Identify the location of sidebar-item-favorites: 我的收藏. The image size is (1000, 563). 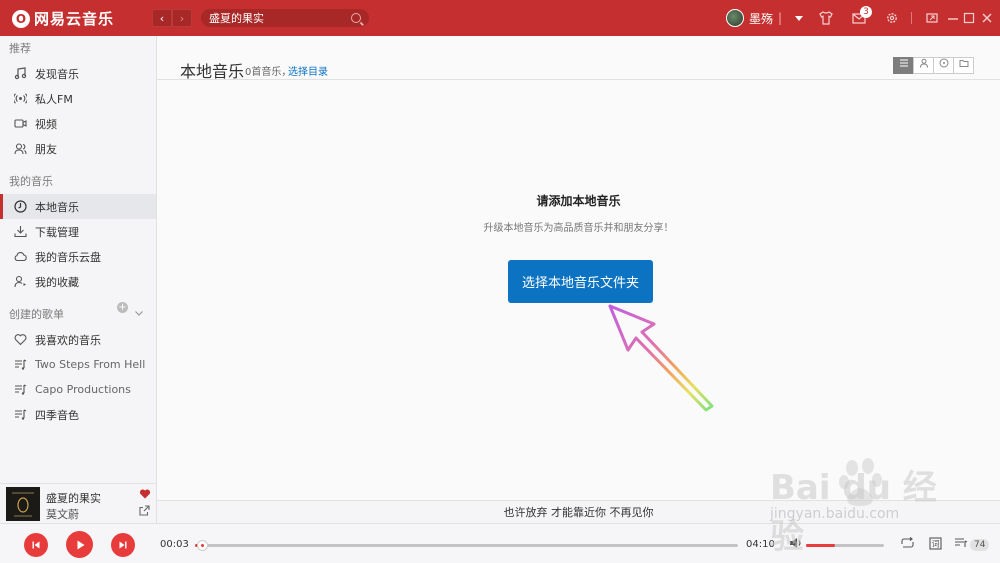
(78, 281).